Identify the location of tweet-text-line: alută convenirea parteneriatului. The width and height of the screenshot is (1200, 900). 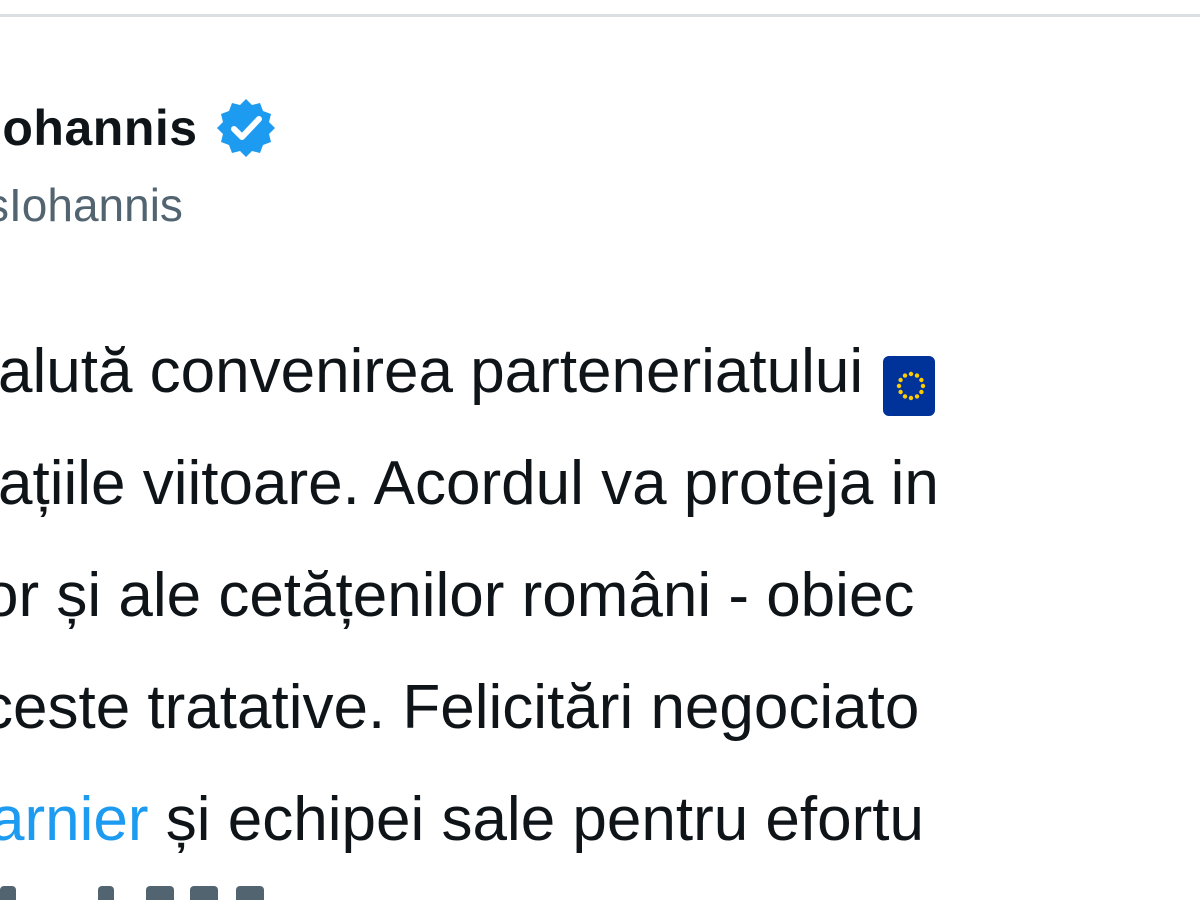
(600, 372).